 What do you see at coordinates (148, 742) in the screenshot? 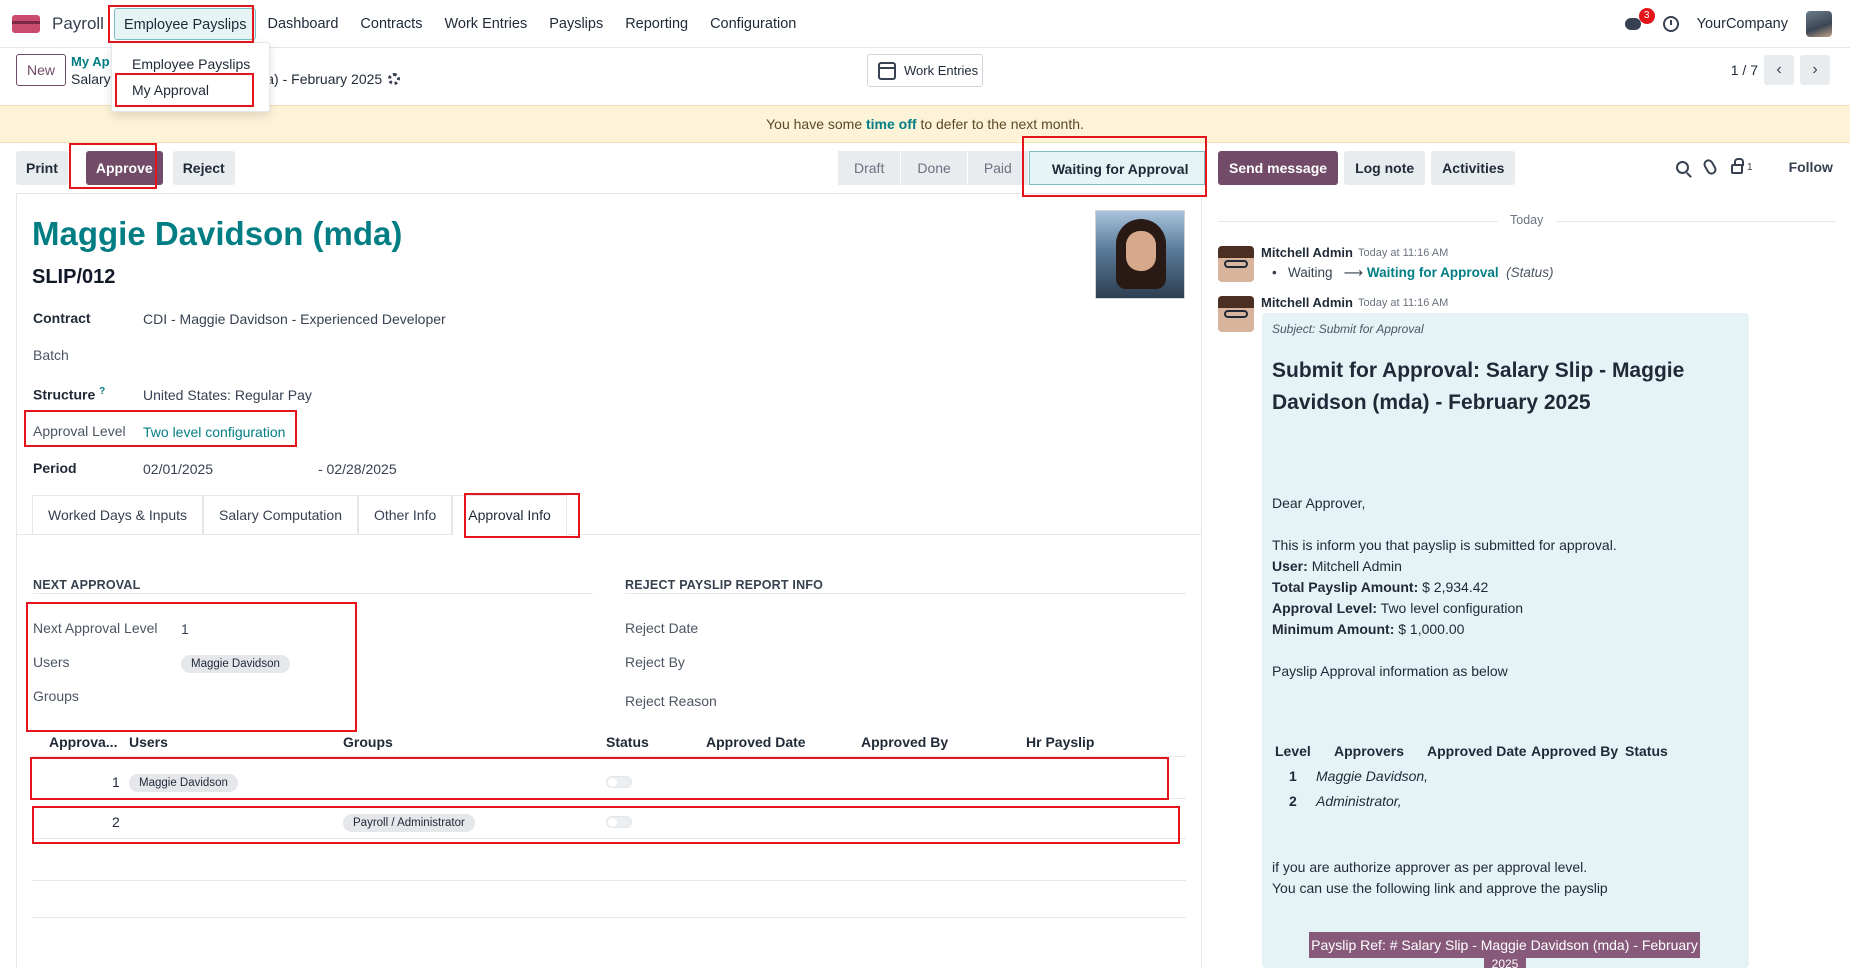
I see `col-users: Users` at bounding box center [148, 742].